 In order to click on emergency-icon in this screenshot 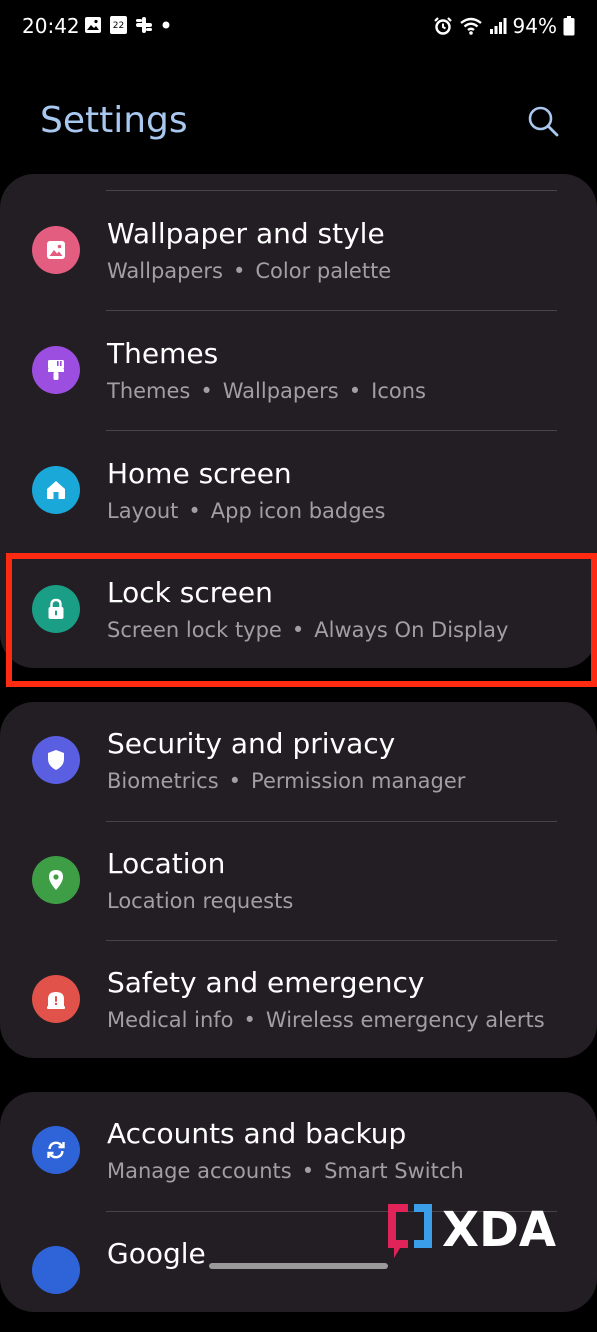, I will do `click(56, 999)`.